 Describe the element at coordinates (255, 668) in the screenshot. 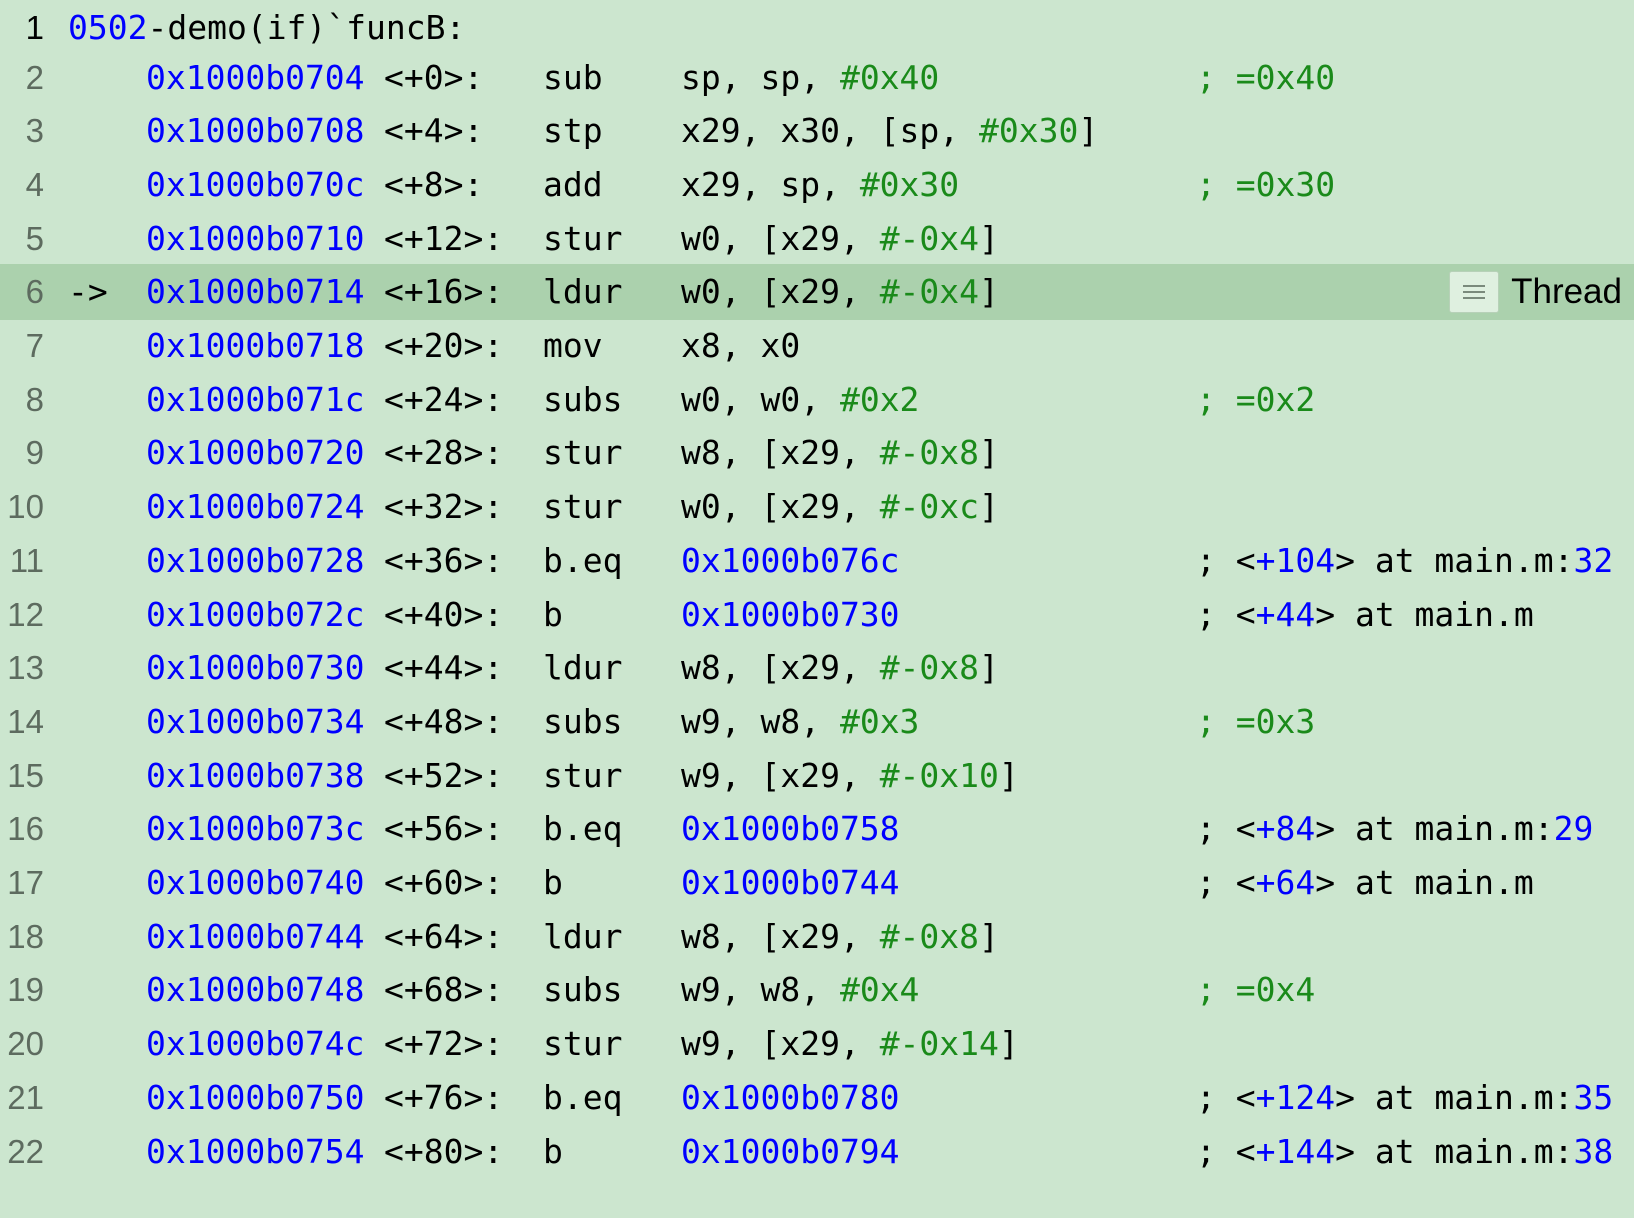

I see `instruction-address: 0x1000b0730` at that location.